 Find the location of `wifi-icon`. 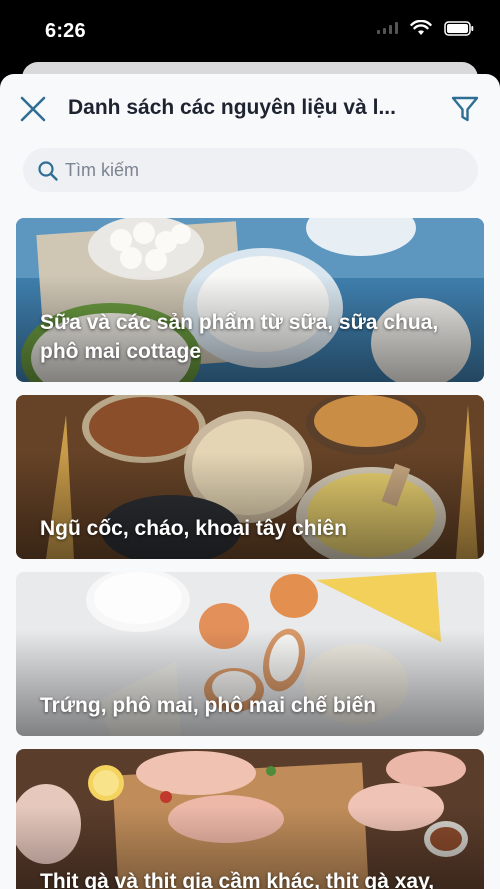

wifi-icon is located at coordinates (421, 27).